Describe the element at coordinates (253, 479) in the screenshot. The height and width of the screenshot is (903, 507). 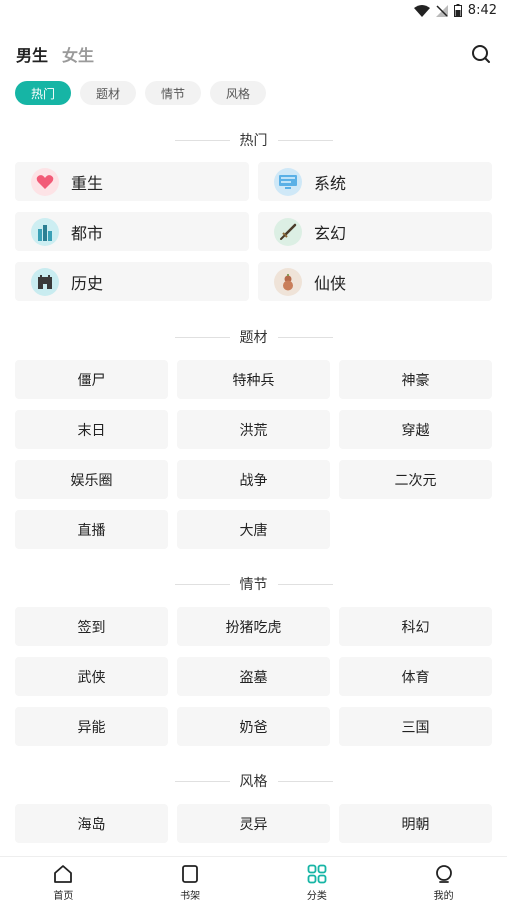
I see `tag-item: 战争` at that location.